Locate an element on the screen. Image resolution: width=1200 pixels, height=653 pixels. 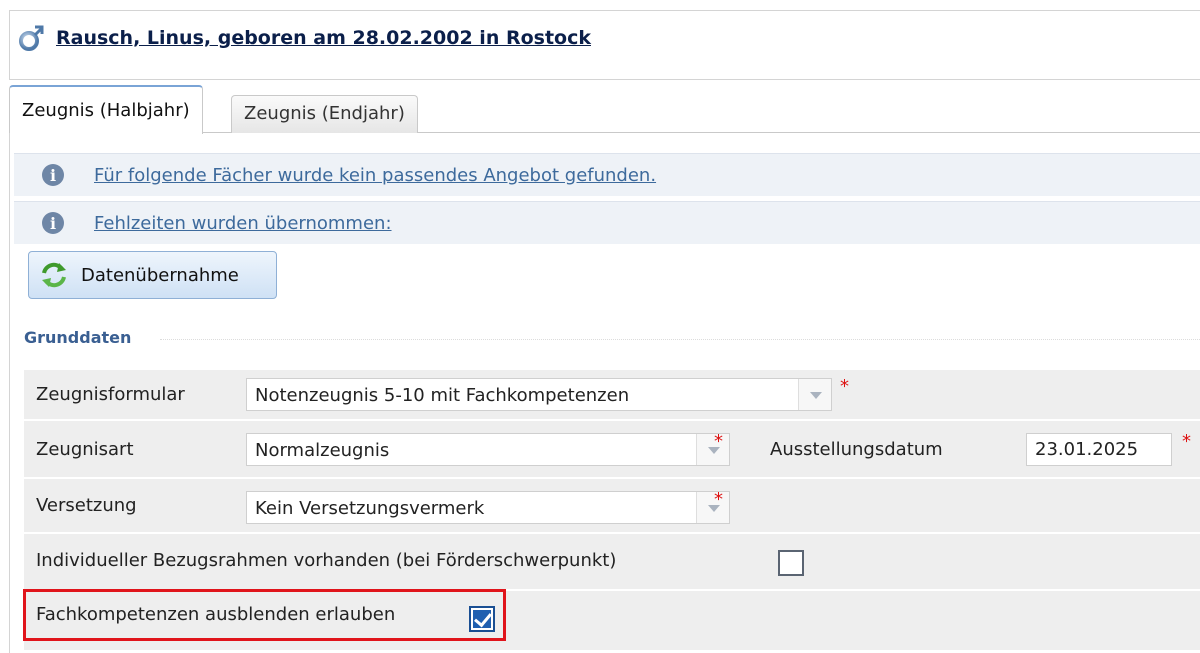
tab-halbjahr: Zeugnis (Halbjahr) is located at coordinates (106, 109).